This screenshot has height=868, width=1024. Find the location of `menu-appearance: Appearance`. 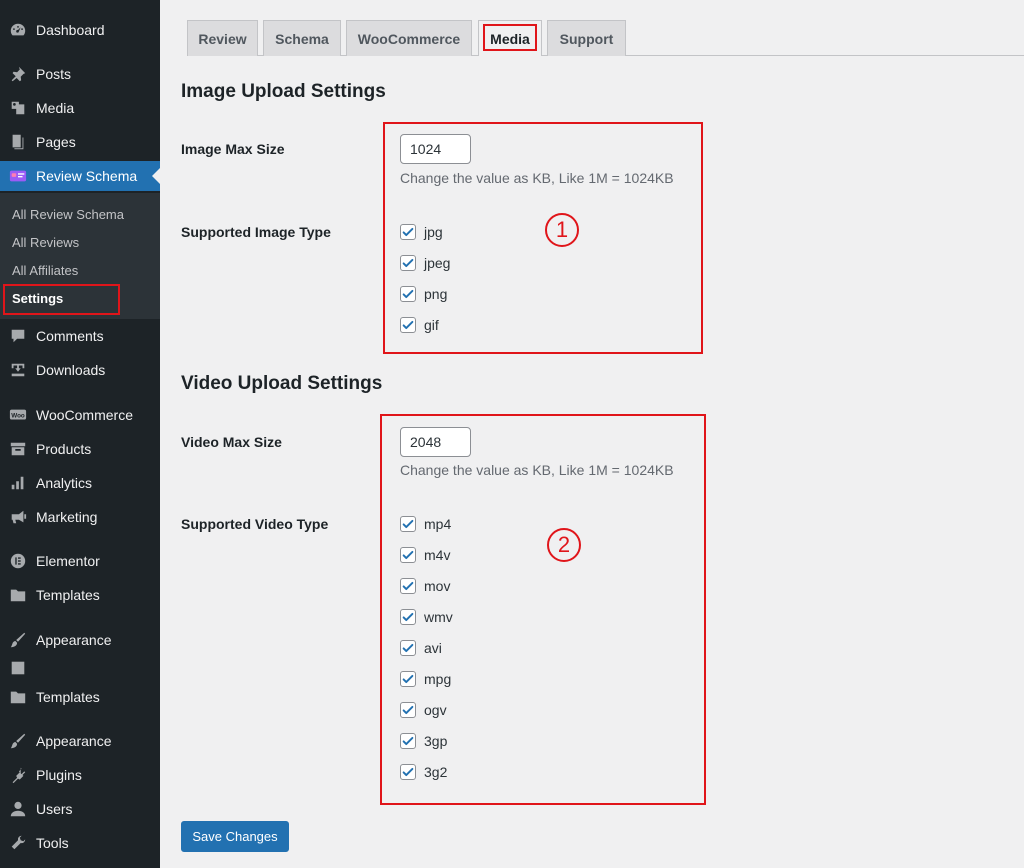

menu-appearance: Appearance is located at coordinates (80, 640).